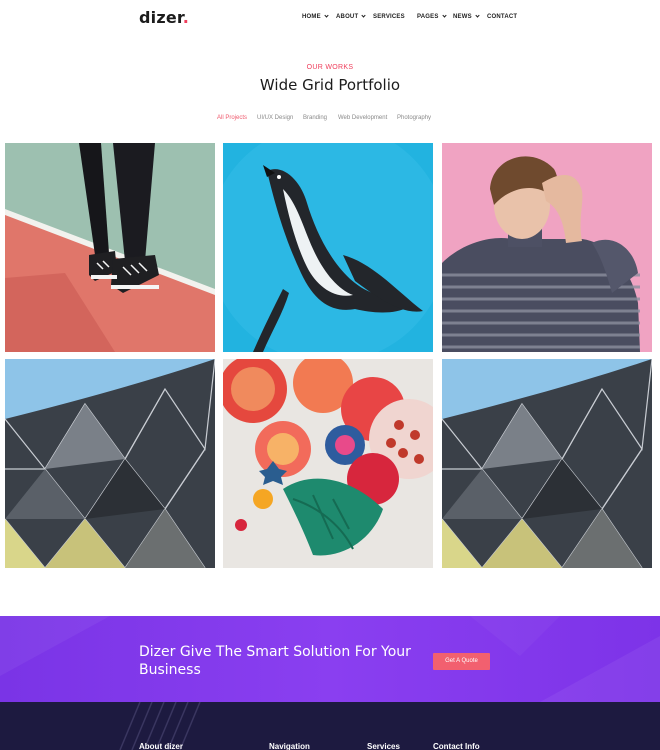 The image size is (660, 750). I want to click on portfolio-item-portrait, so click(547, 247).